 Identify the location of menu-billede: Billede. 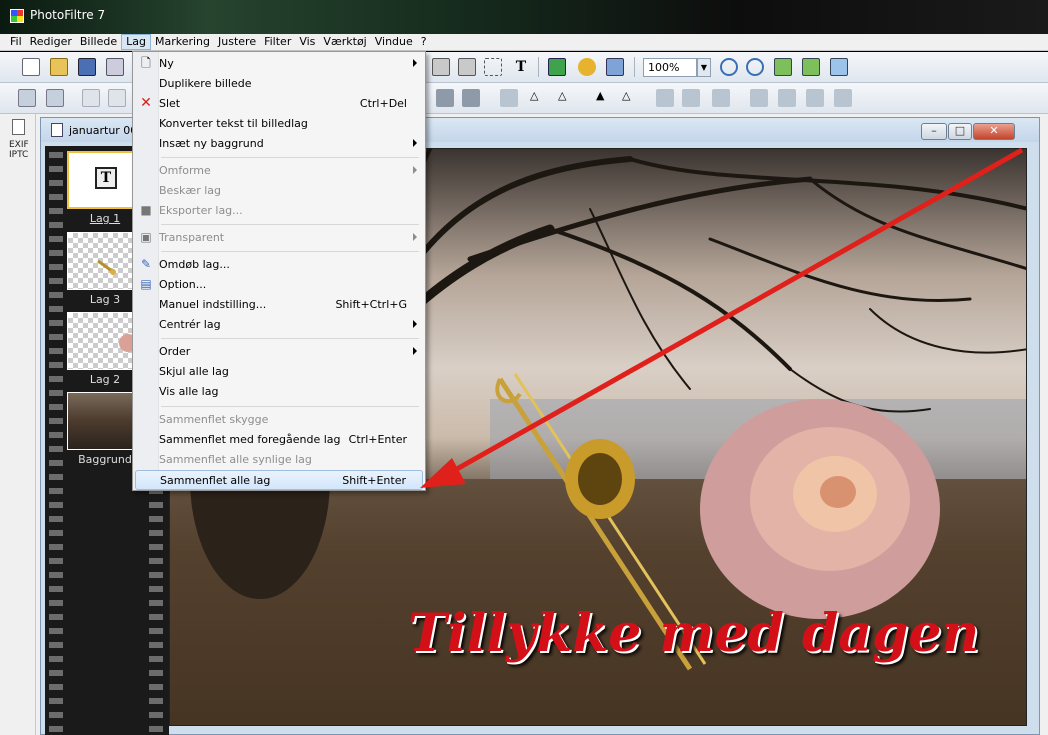
(98, 42).